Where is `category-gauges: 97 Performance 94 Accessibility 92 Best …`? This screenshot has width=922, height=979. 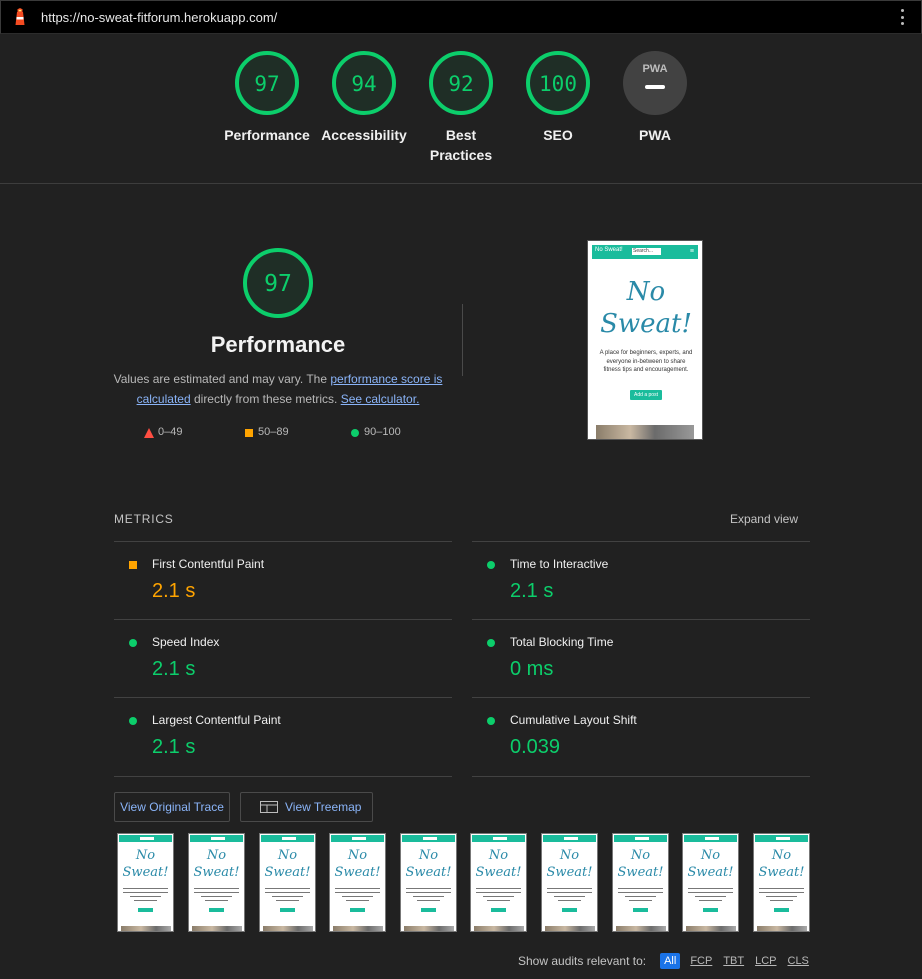 category-gauges: 97 Performance 94 Accessibility 92 Best … is located at coordinates (461, 115).